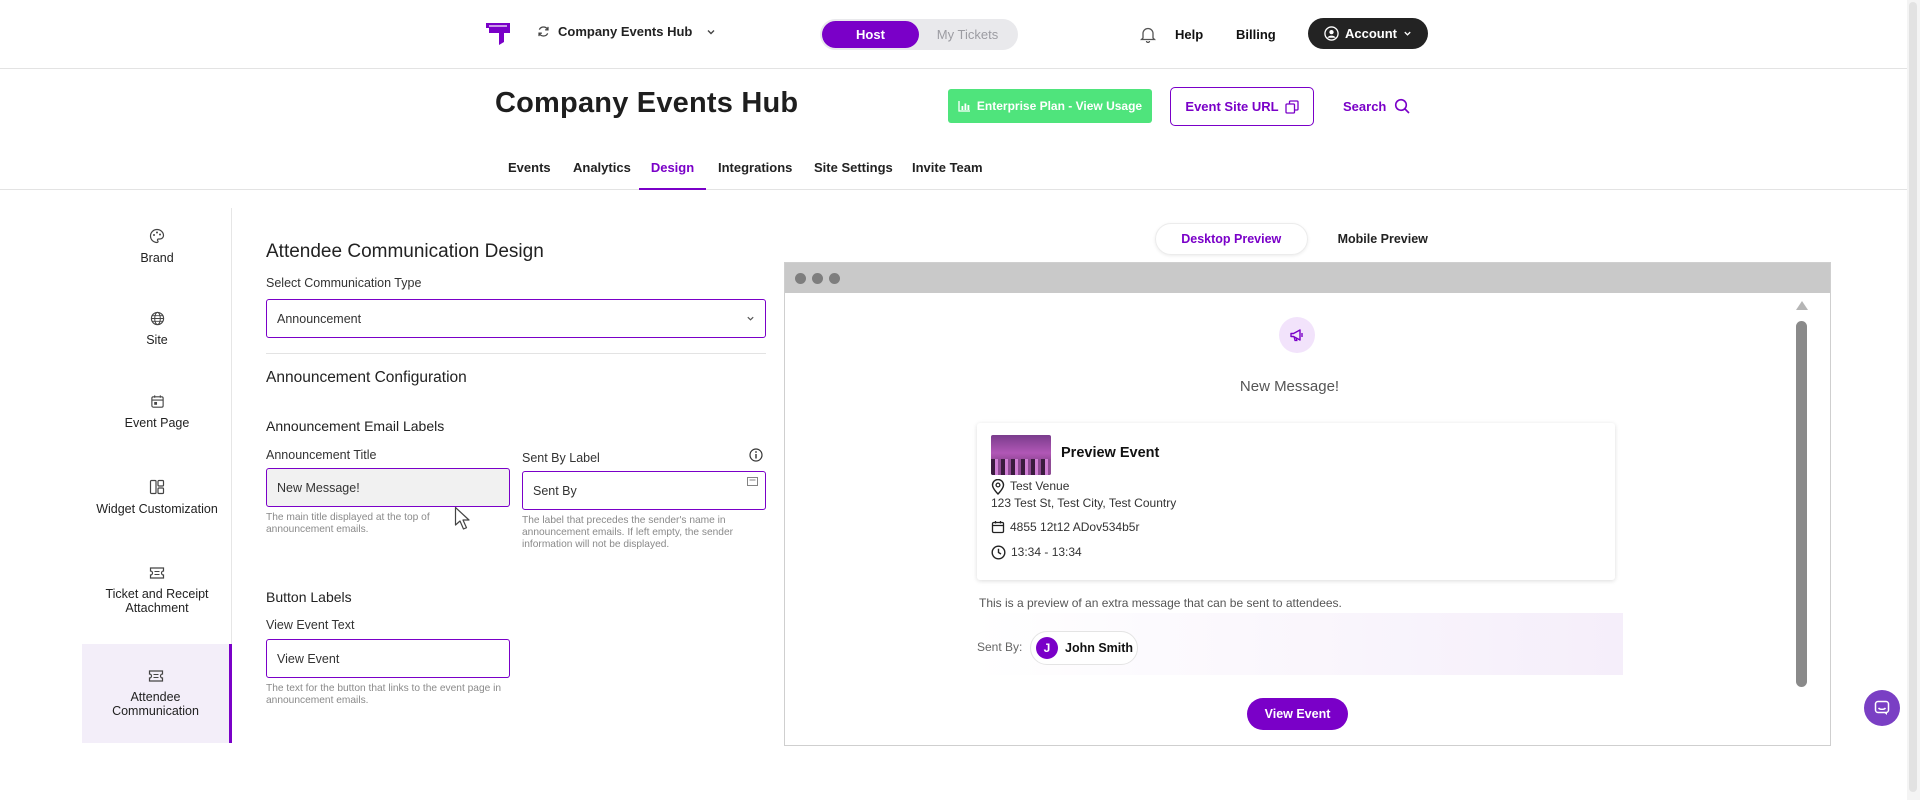 This screenshot has width=1920, height=800. What do you see at coordinates (853, 175) in the screenshot?
I see `tab-site-settings: Site Settings` at bounding box center [853, 175].